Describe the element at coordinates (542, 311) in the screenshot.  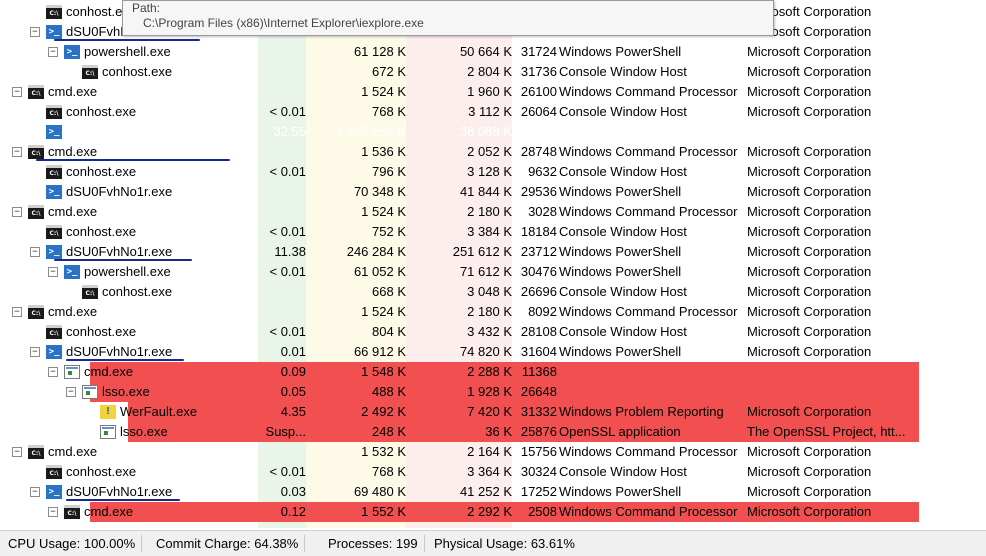
I see `pid-value: 8092` at that location.